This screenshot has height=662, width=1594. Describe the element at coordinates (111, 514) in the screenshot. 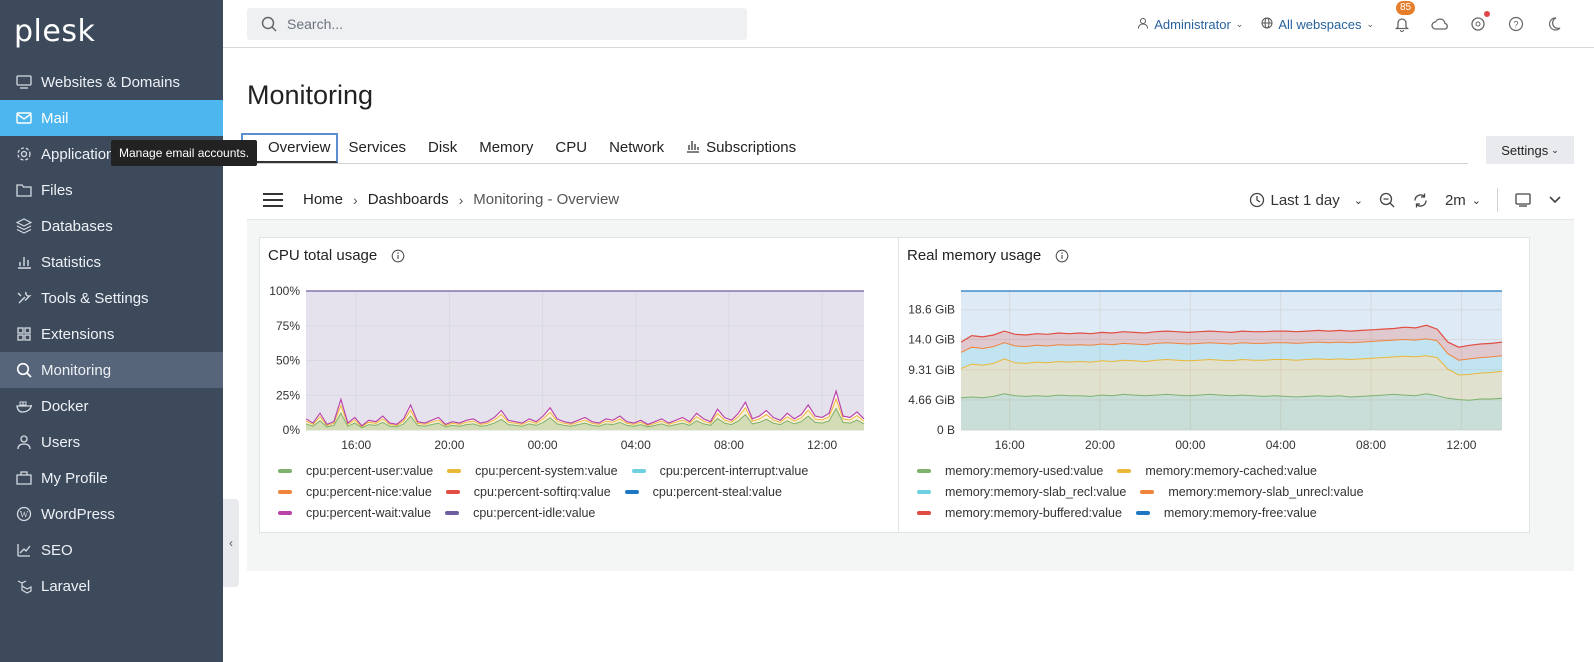

I see `sidebar-item-wordpress: W WordPress` at that location.